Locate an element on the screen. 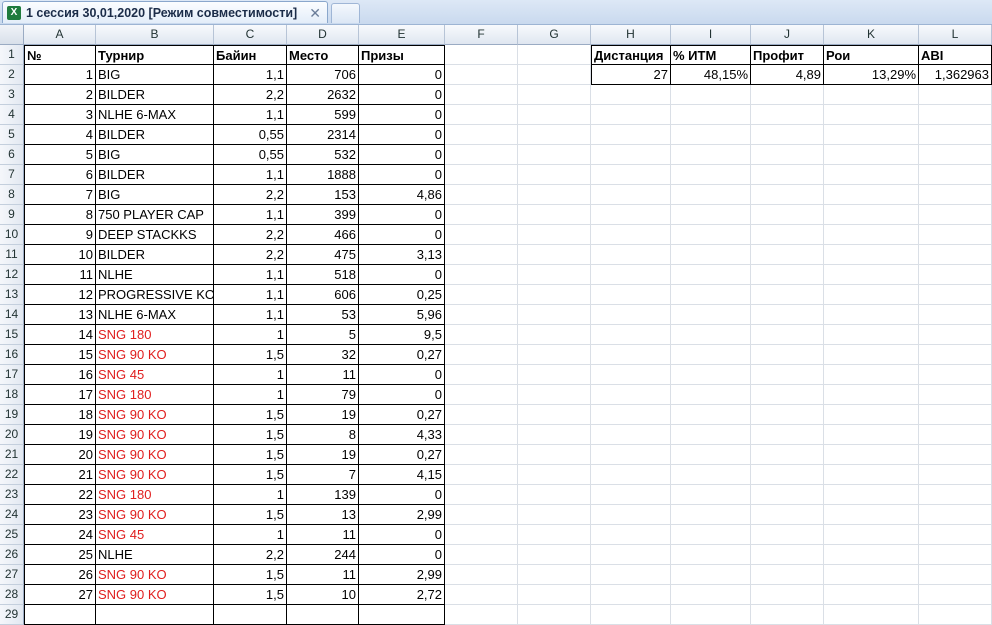 The height and width of the screenshot is (625, 992). column-header-j: J is located at coordinates (787, 35).